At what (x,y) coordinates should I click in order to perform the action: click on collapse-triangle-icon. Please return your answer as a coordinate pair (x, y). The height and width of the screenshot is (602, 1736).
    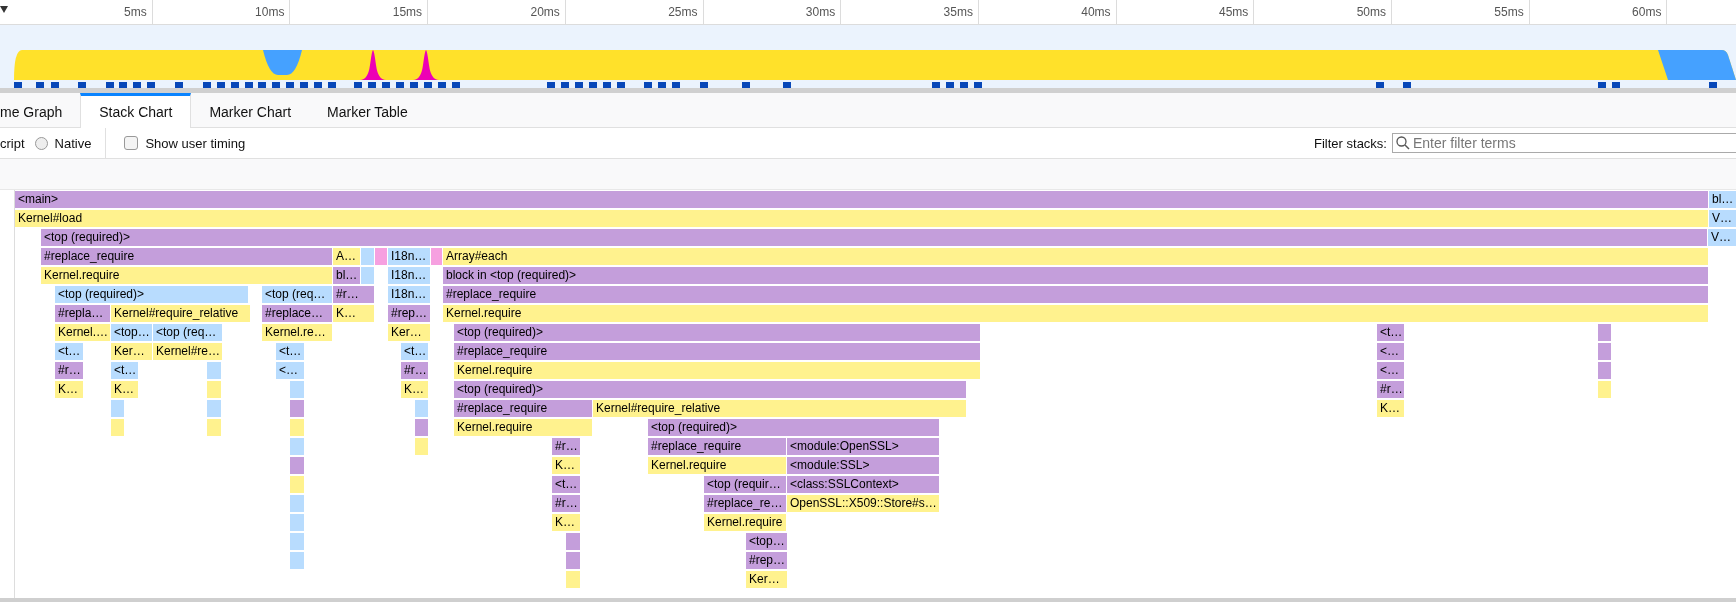
    Looking at the image, I should click on (4, 9).